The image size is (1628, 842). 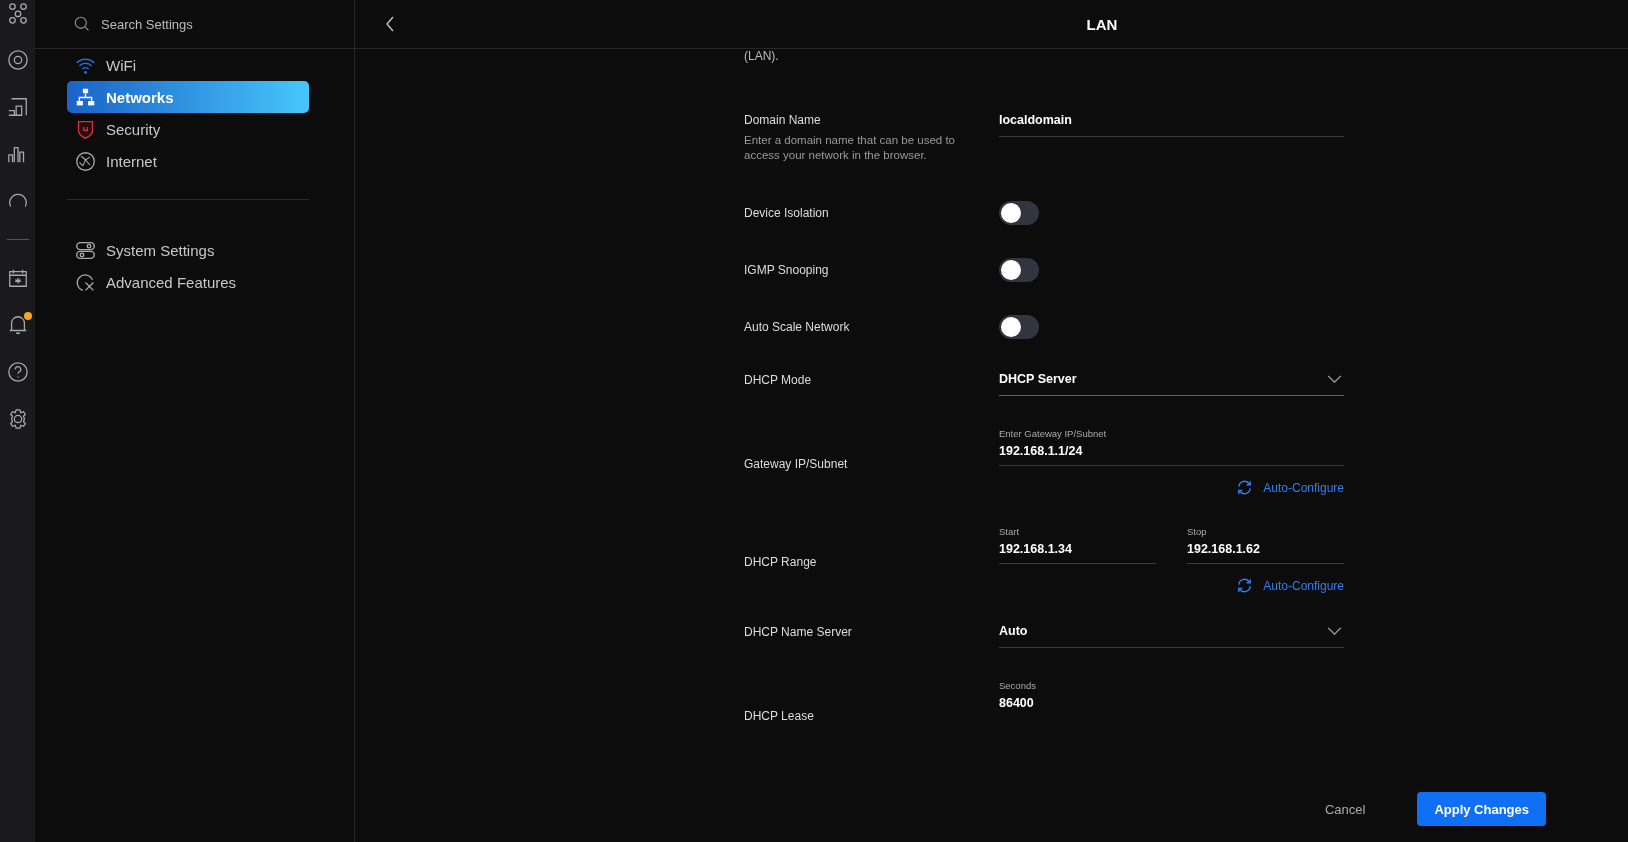 What do you see at coordinates (17, 107) in the screenshot?
I see `devices-icon` at bounding box center [17, 107].